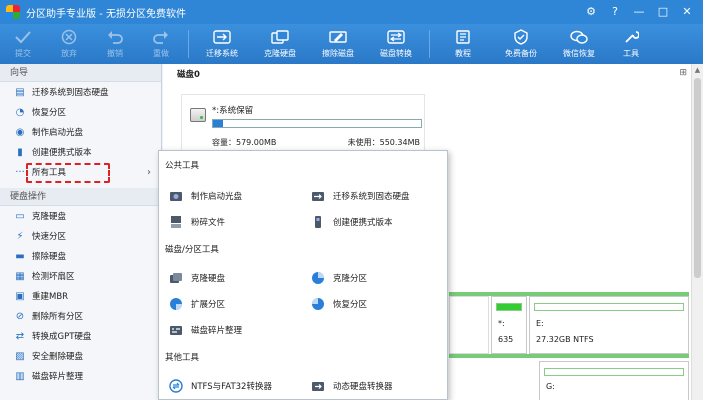 Image resolution: width=703 pixels, height=400 pixels. What do you see at coordinates (205, 196) in the screenshot?
I see `popup-item-make-boot-disc: 制作启动光盘` at bounding box center [205, 196].